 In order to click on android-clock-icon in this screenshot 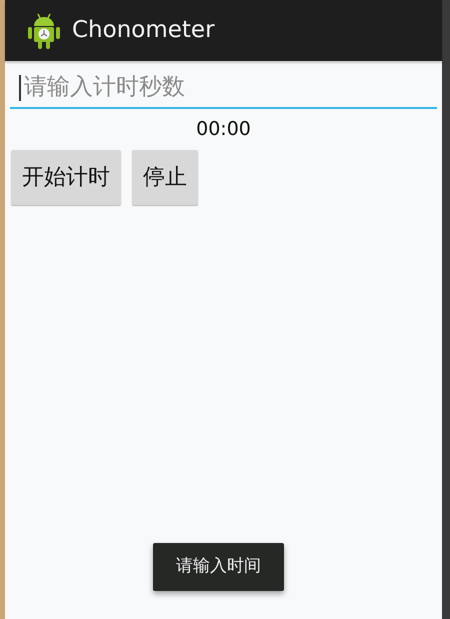, I will do `click(44, 31)`.